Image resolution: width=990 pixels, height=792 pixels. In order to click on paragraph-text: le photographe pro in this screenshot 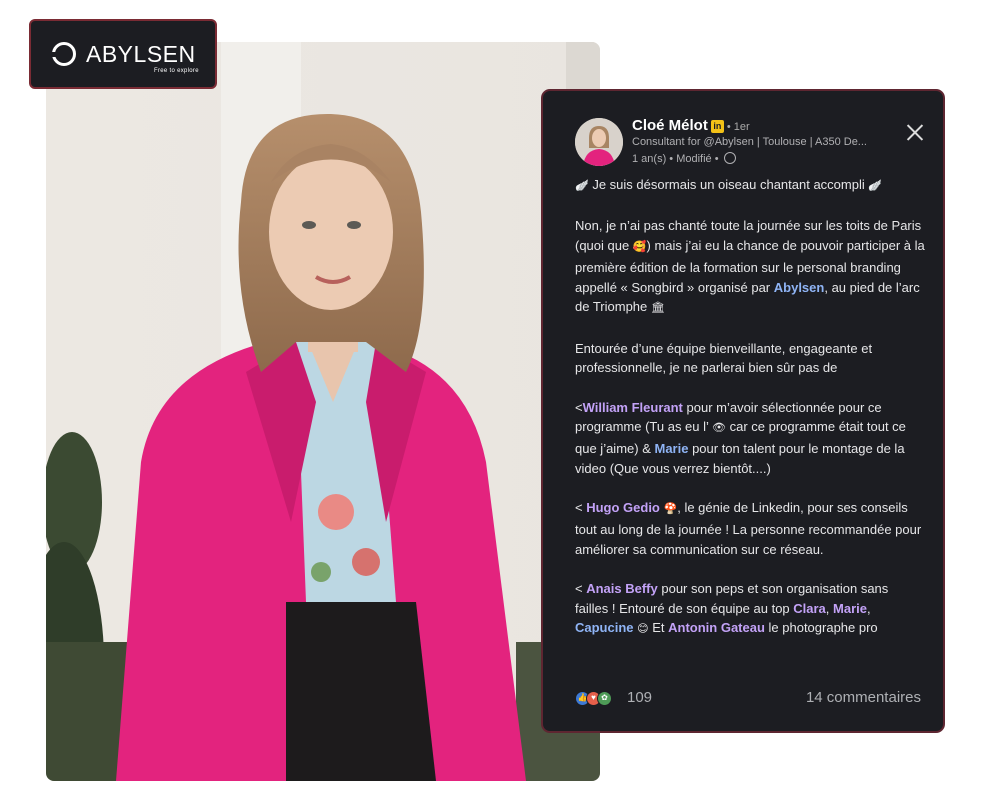, I will do `click(821, 628)`.